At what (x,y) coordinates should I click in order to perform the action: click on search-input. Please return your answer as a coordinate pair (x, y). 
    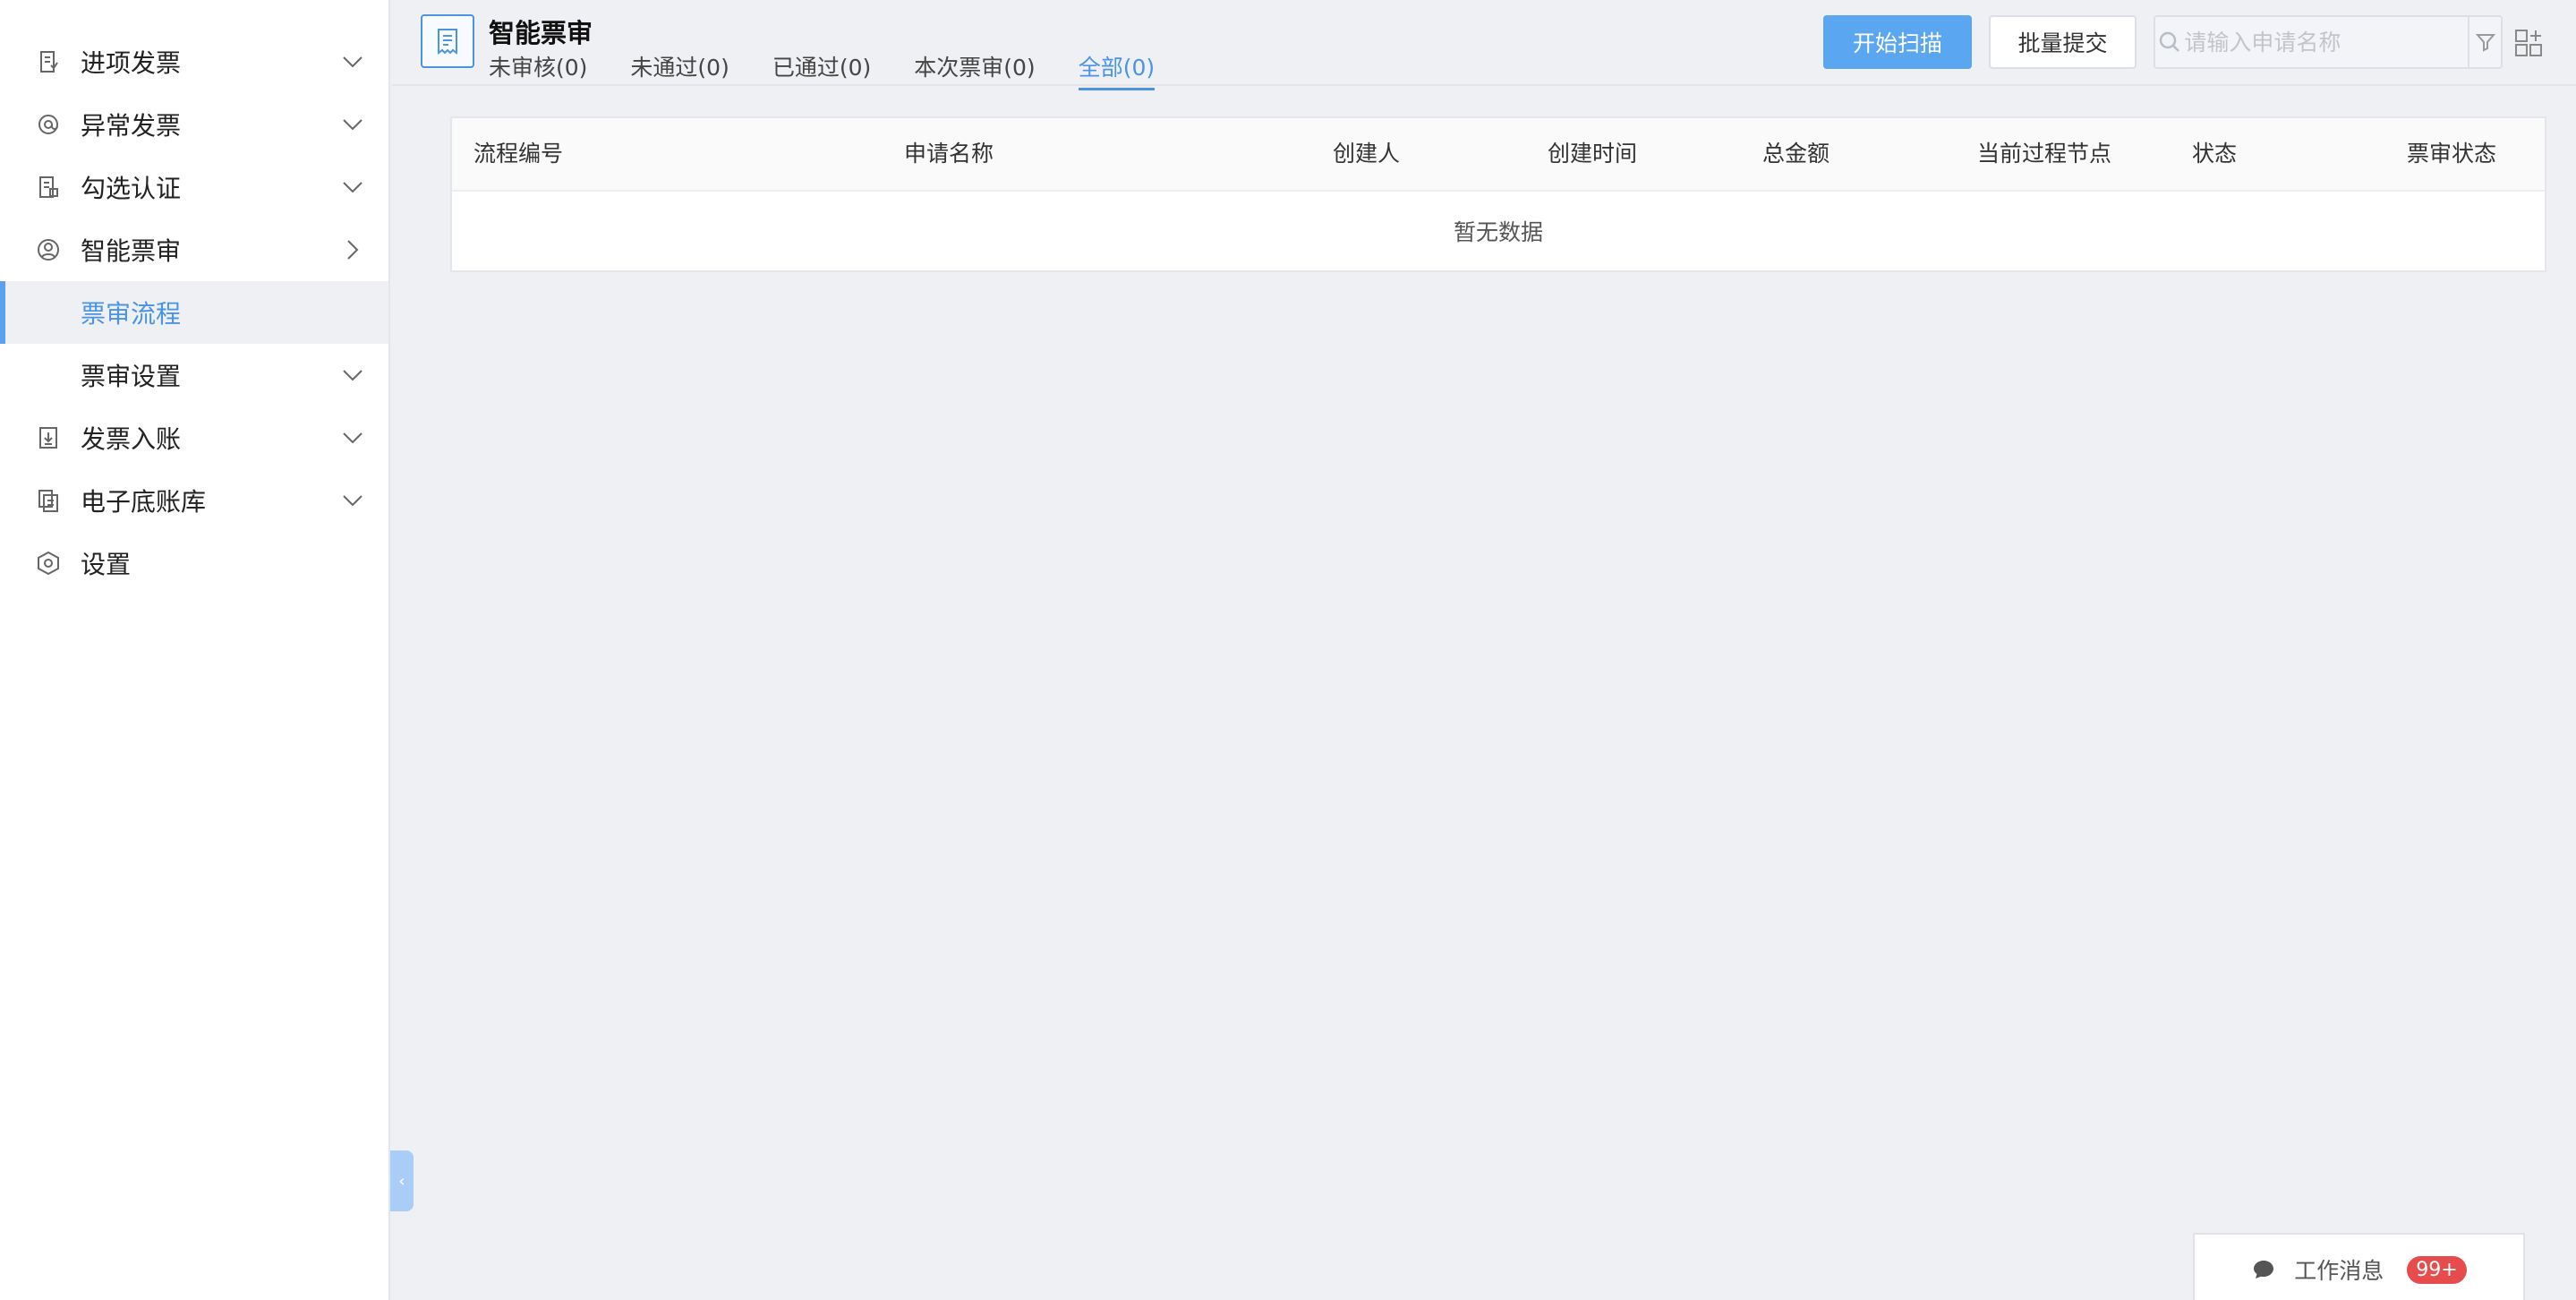
    Looking at the image, I should click on (2326, 42).